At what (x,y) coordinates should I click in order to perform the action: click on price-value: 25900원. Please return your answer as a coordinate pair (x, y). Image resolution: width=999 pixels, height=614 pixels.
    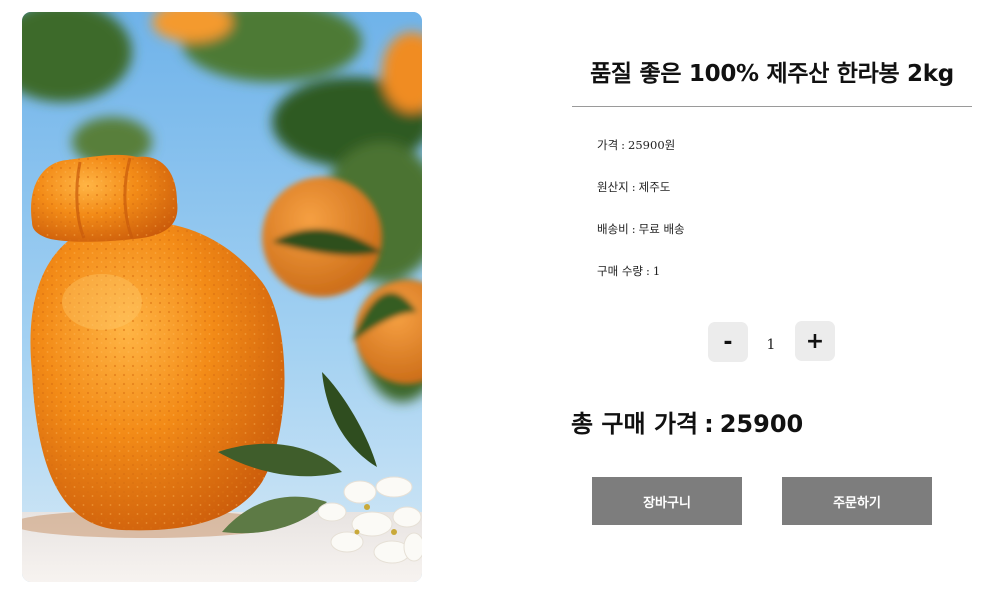
    Looking at the image, I should click on (652, 145).